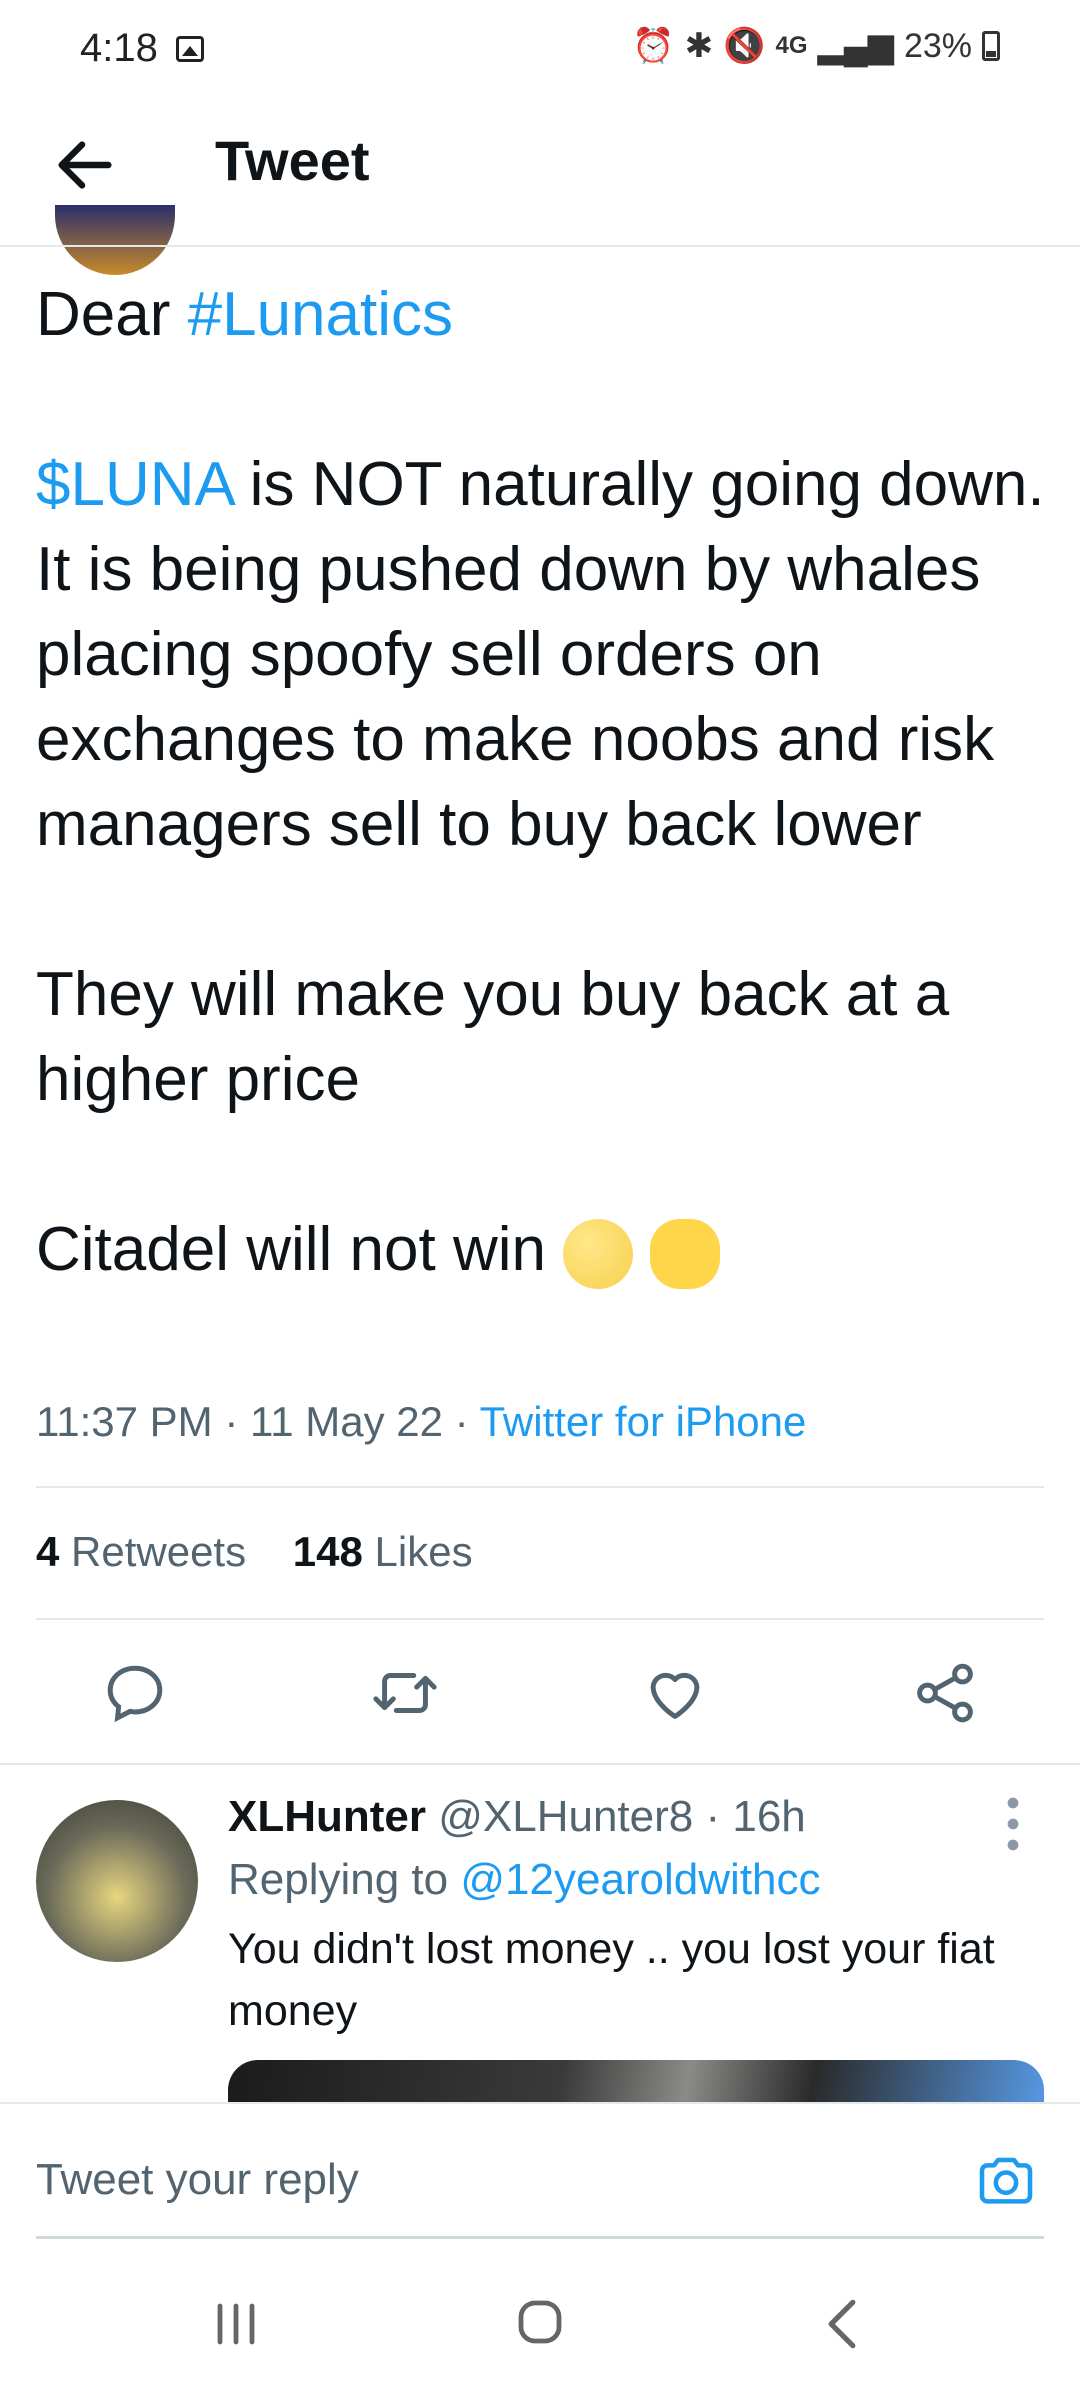  Describe the element at coordinates (291, 1249) in the screenshot. I see `tweet-paragraph-4: Citadel will not win` at that location.